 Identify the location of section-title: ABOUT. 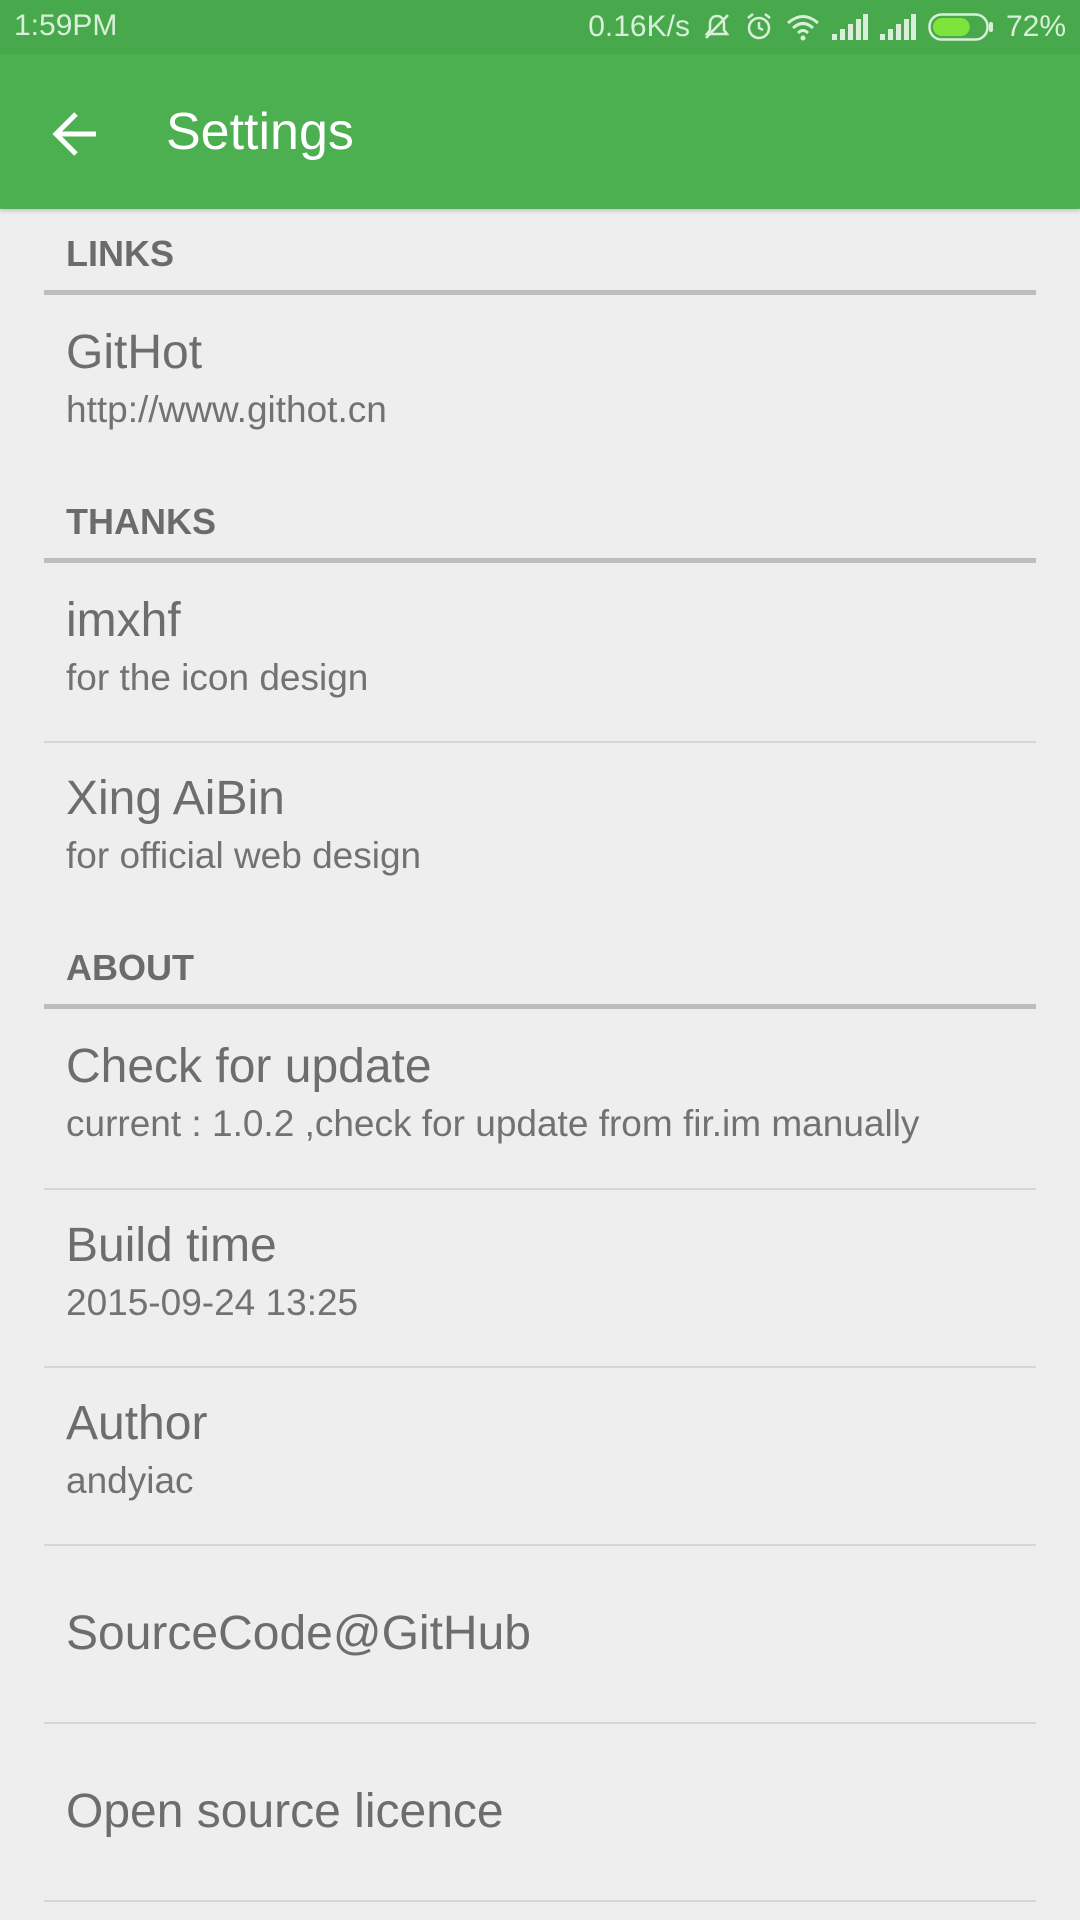
(130, 967).